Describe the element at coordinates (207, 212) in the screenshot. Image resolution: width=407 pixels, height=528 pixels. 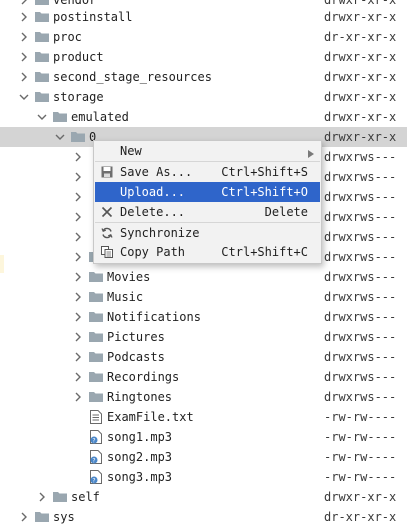
I see `menu-item-delete: Delete... Delete` at that location.